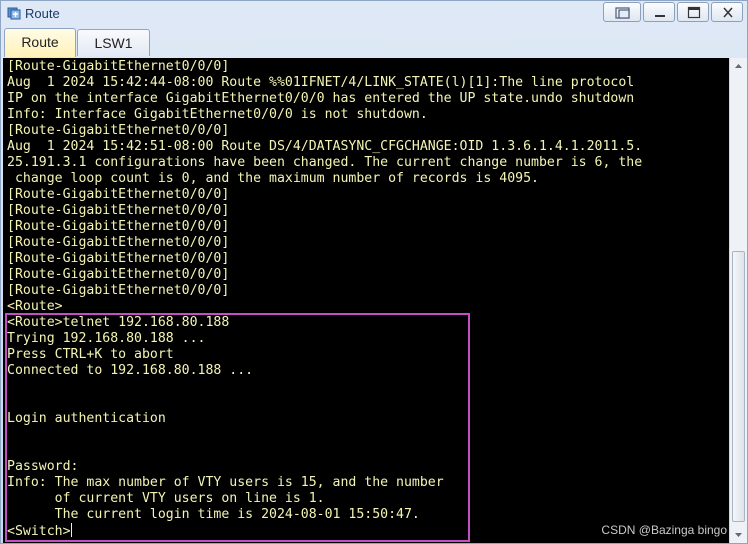 This screenshot has height=544, width=748. Describe the element at coordinates (35, 306) in the screenshot. I see `terminal-line: <Route>` at that location.